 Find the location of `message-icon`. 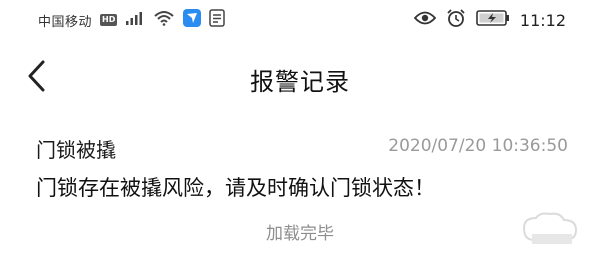

message-icon is located at coordinates (217, 20).